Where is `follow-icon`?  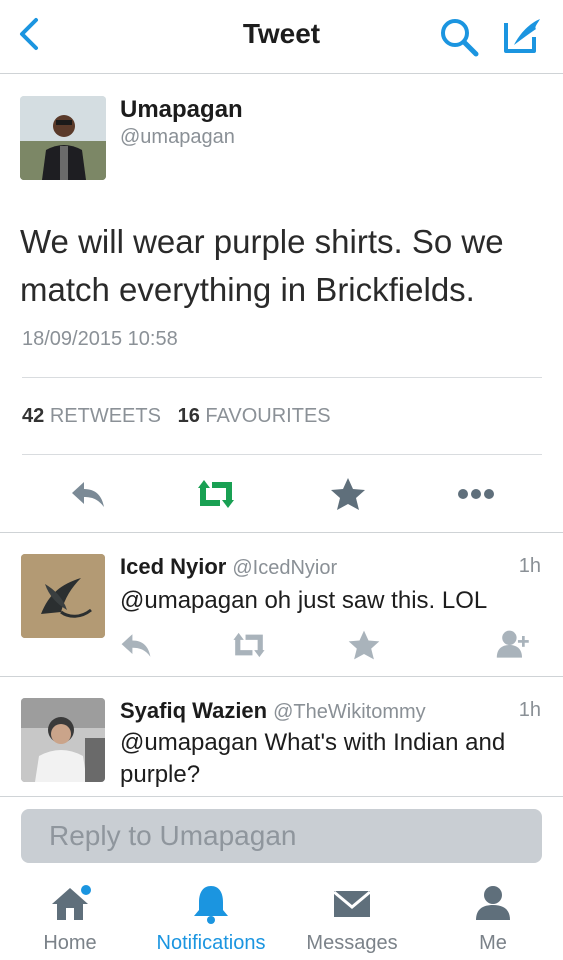
follow-icon is located at coordinates (512, 644).